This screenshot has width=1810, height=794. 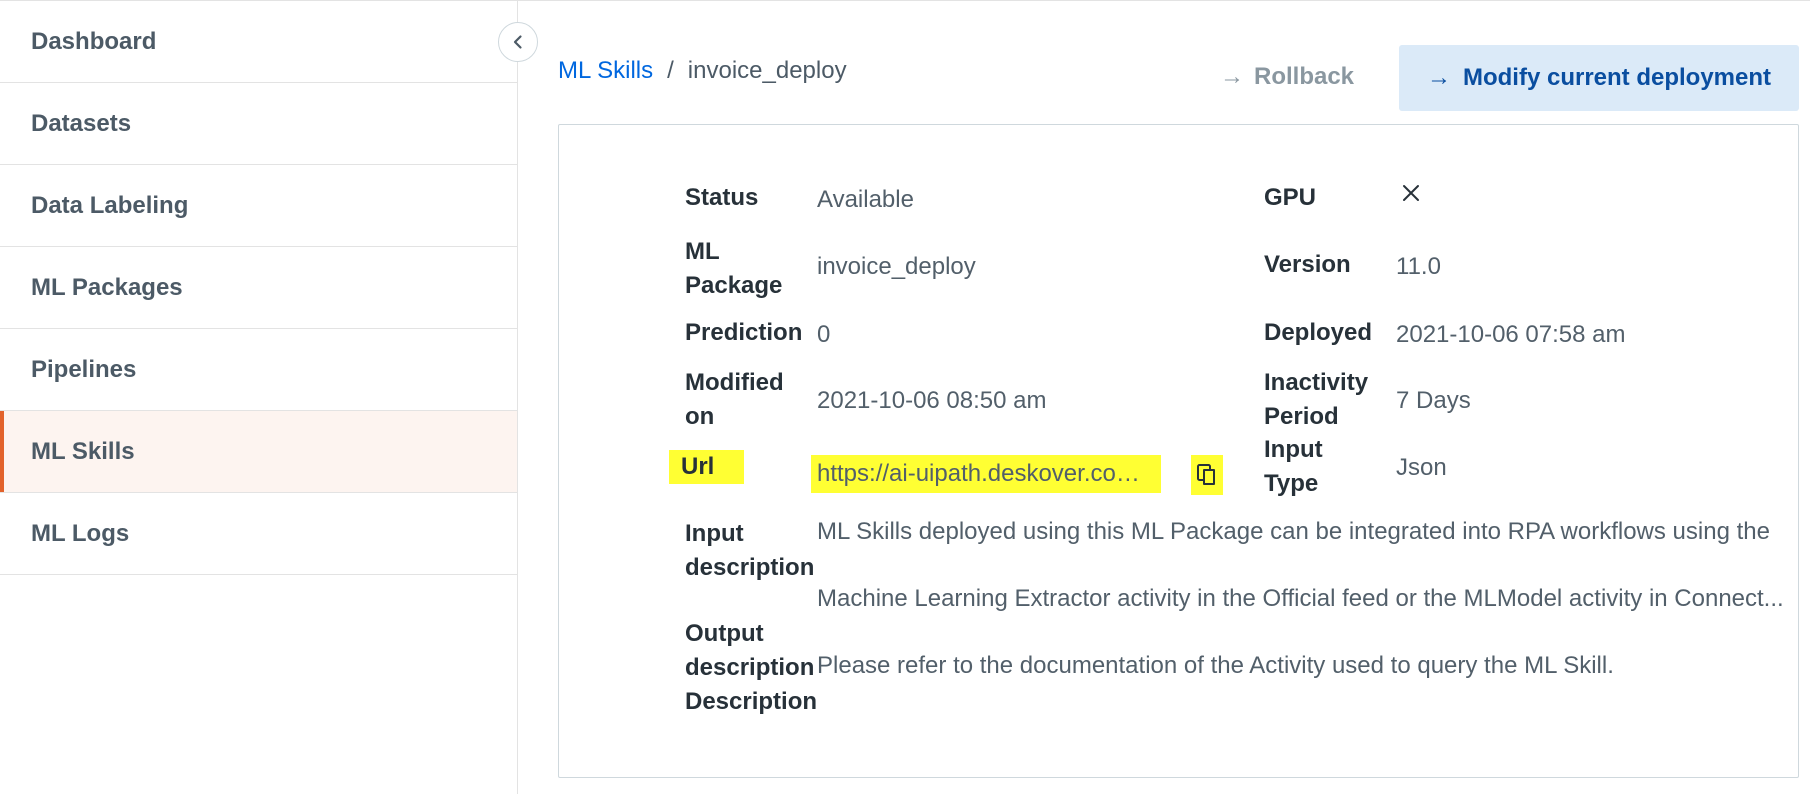 I want to click on sidebar-item-ml-logs: ML Logs, so click(x=258, y=534).